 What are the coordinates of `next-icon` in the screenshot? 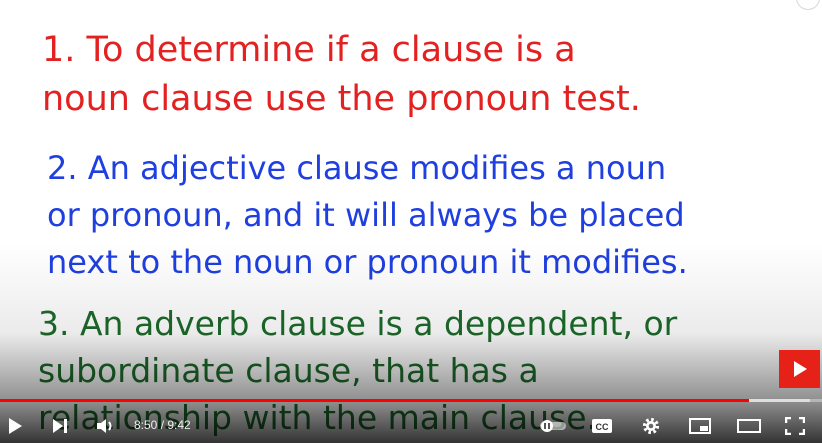 It's located at (60, 425).